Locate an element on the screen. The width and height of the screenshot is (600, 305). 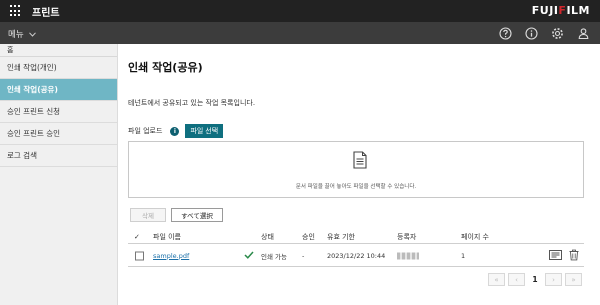
sidebar-item-shared-jobs: 인쇄 작업(공유) is located at coordinates (58, 90).